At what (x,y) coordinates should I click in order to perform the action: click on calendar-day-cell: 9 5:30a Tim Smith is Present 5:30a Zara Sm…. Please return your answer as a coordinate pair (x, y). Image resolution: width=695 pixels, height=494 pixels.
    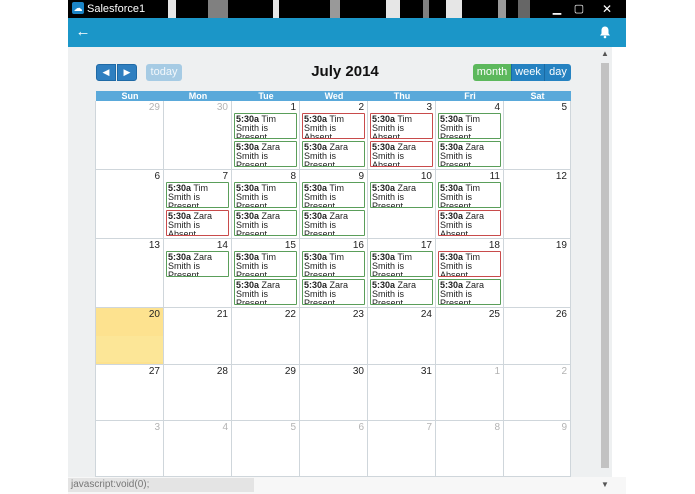
    Looking at the image, I should click on (334, 204).